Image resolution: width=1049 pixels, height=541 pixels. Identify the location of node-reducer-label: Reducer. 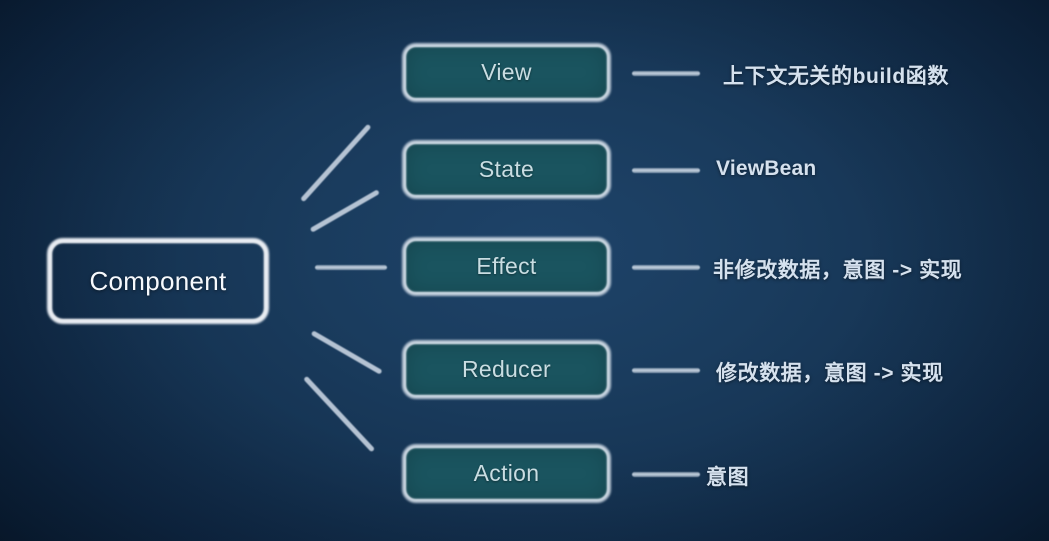
(506, 369).